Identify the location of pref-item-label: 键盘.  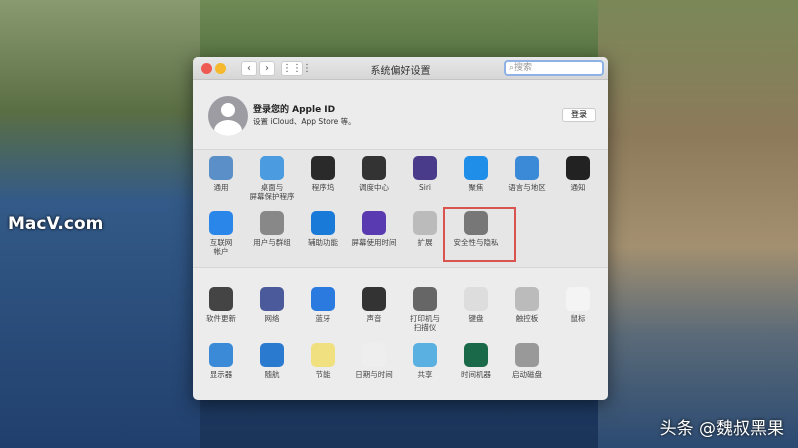
(476, 318).